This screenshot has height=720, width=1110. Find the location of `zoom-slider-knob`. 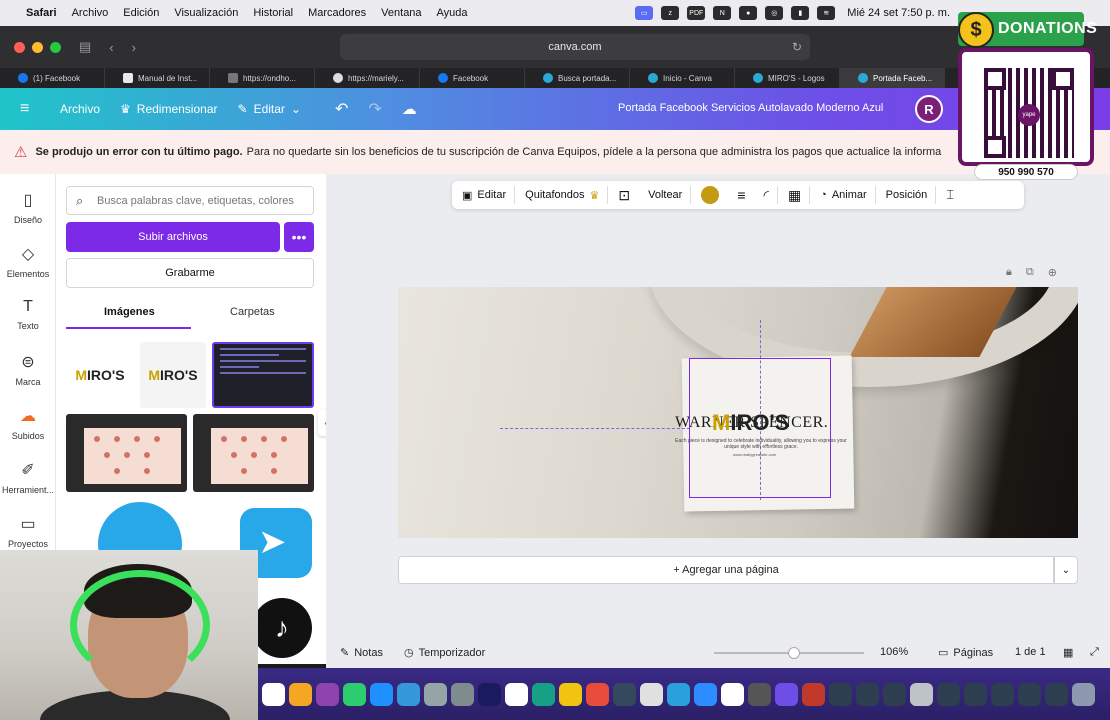

zoom-slider-knob is located at coordinates (793, 653).